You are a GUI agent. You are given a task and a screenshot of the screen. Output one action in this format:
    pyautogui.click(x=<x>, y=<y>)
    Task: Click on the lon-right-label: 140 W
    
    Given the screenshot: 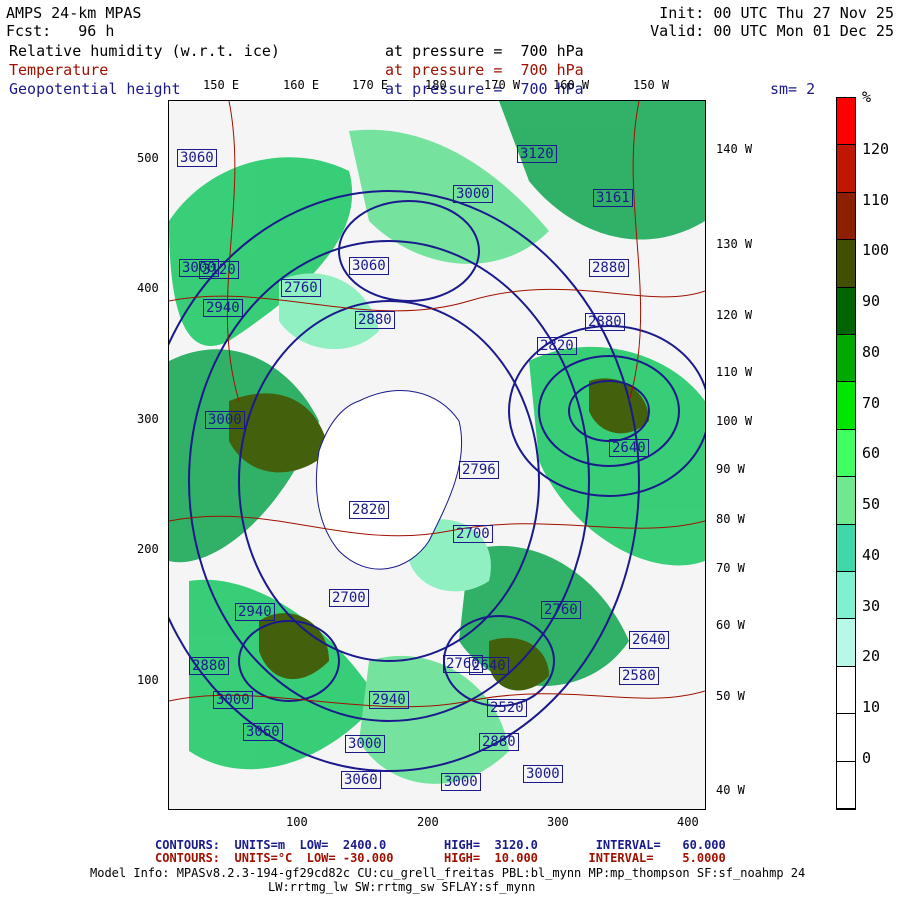 What is the action you would take?
    pyautogui.click(x=734, y=149)
    